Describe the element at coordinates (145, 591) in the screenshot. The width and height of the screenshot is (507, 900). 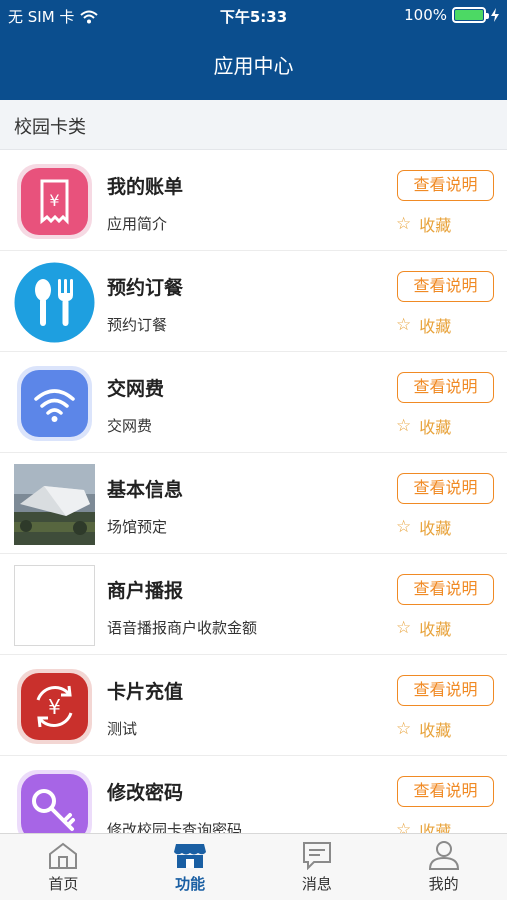
I see `app-name: 商户播报` at that location.